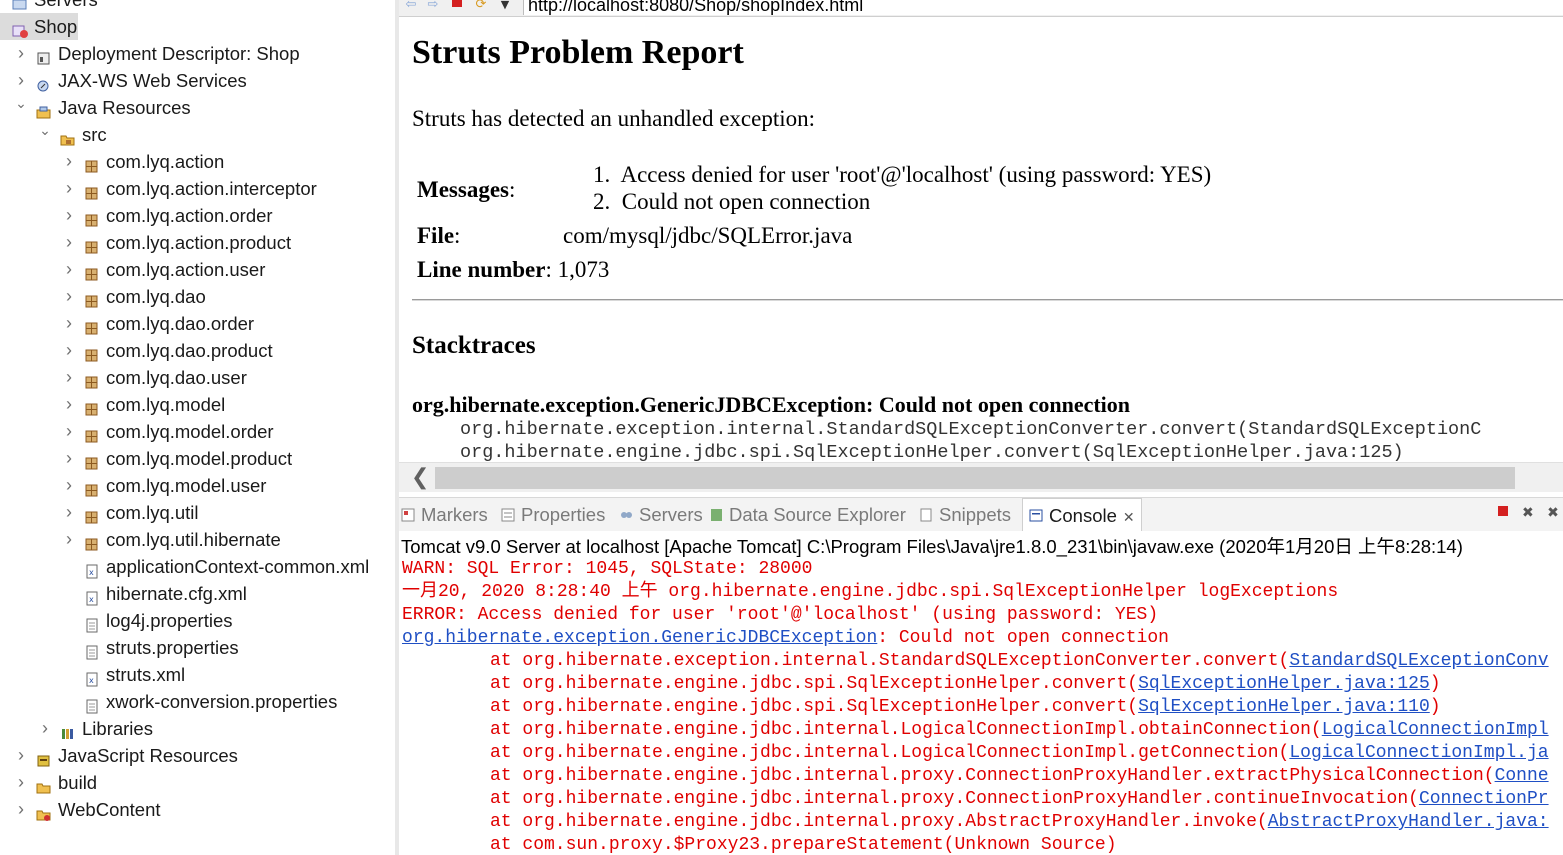  What do you see at coordinates (1284, 707) in the screenshot?
I see `console-link: SqlExceptionHelper.java:110` at bounding box center [1284, 707].